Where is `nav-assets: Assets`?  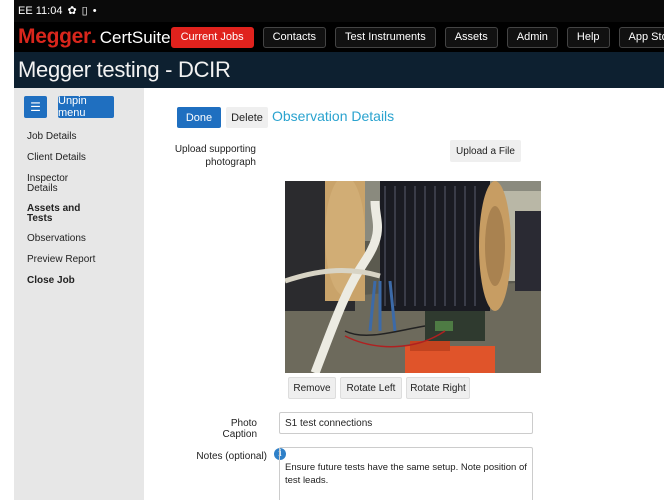
nav-assets: Assets is located at coordinates (471, 37).